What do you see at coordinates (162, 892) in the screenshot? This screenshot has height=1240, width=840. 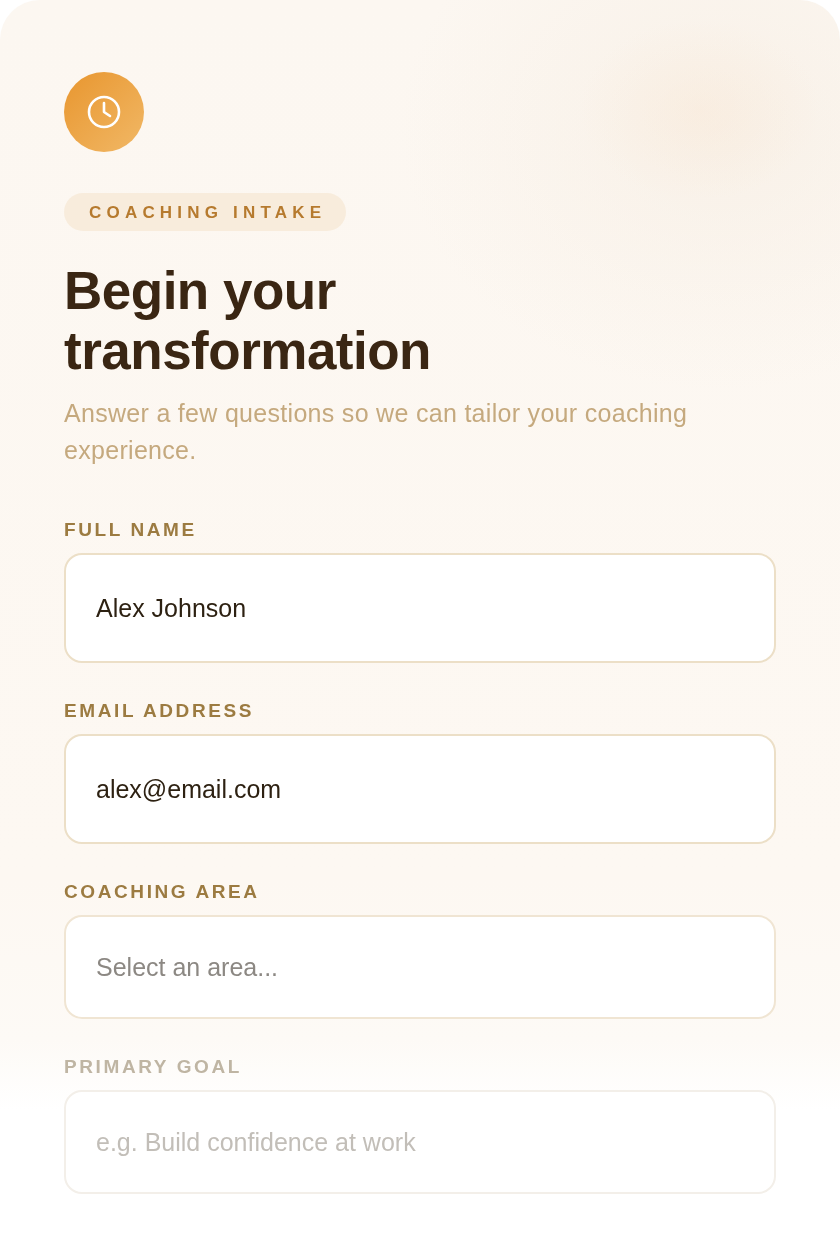 I see `field-label: COACHING AREA` at bounding box center [162, 892].